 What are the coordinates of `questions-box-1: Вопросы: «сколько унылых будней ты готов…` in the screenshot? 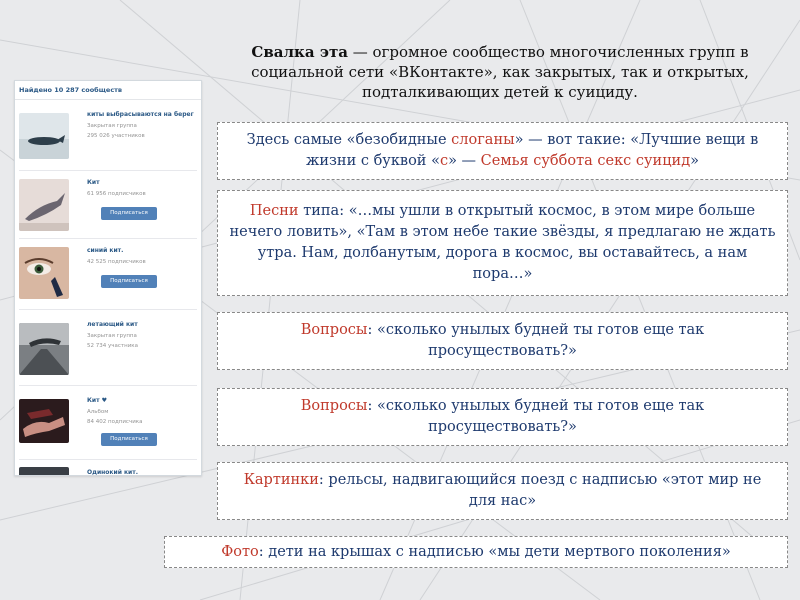 It's located at (502, 341).